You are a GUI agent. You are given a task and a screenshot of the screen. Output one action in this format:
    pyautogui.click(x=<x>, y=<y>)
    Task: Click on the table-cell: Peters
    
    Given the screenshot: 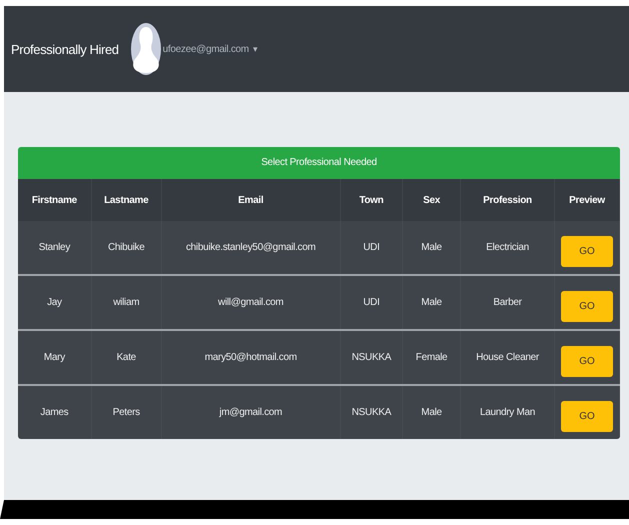 What is the action you would take?
    pyautogui.click(x=126, y=412)
    